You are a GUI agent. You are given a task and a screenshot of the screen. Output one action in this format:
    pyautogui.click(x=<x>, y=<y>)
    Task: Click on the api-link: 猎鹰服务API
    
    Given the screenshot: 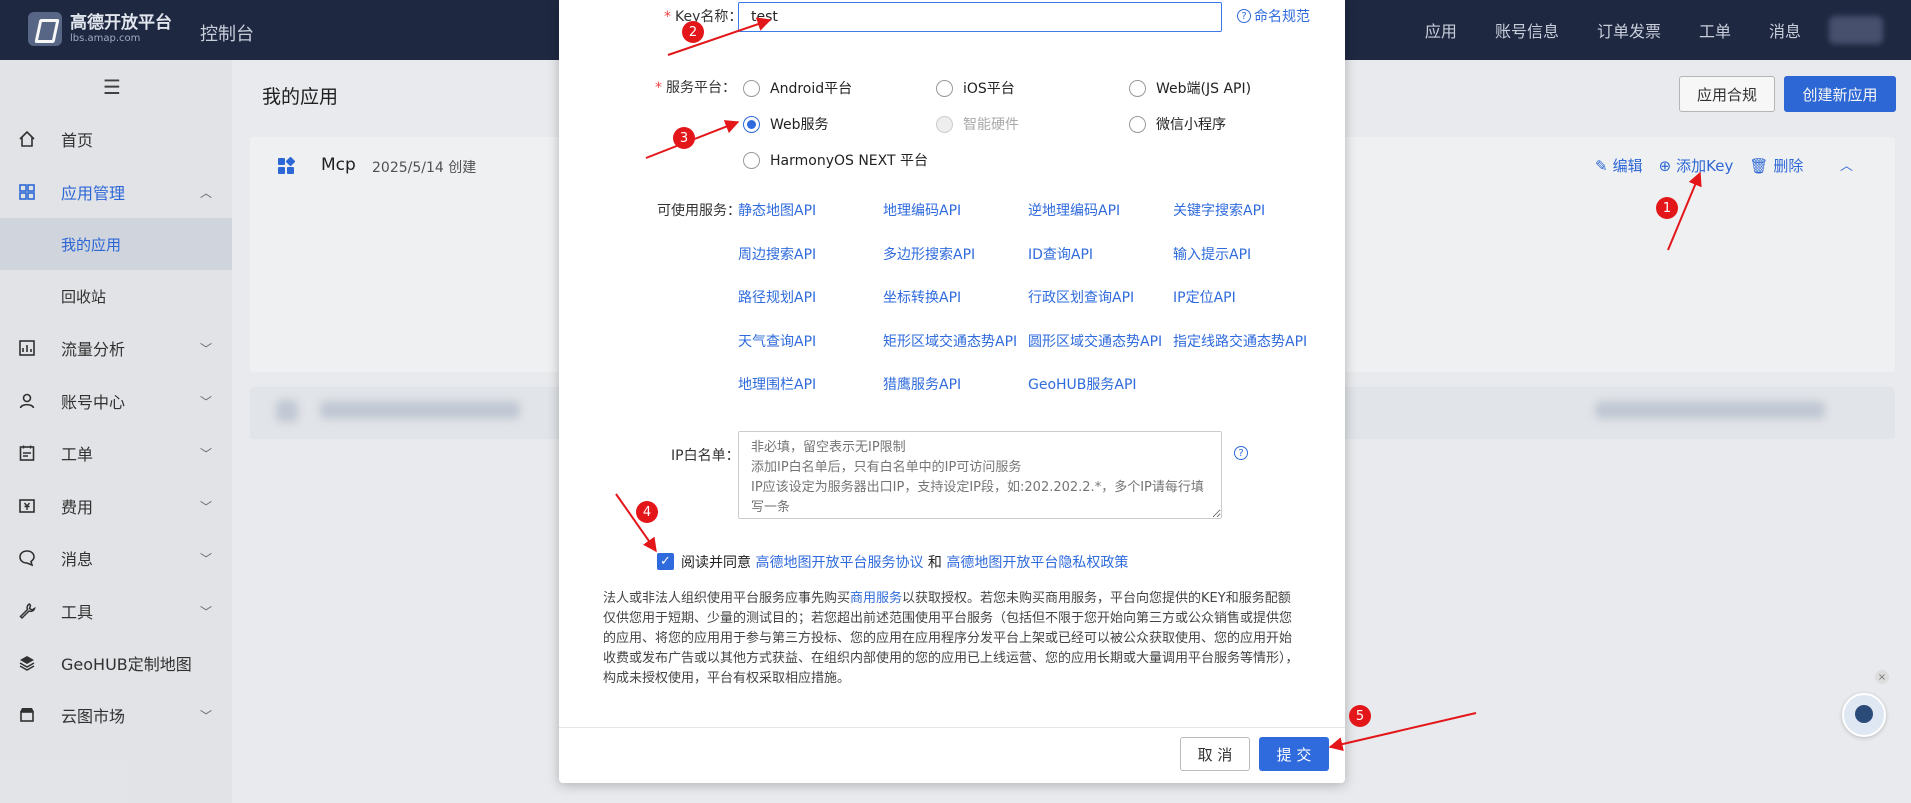 What is the action you would take?
    pyautogui.click(x=922, y=384)
    